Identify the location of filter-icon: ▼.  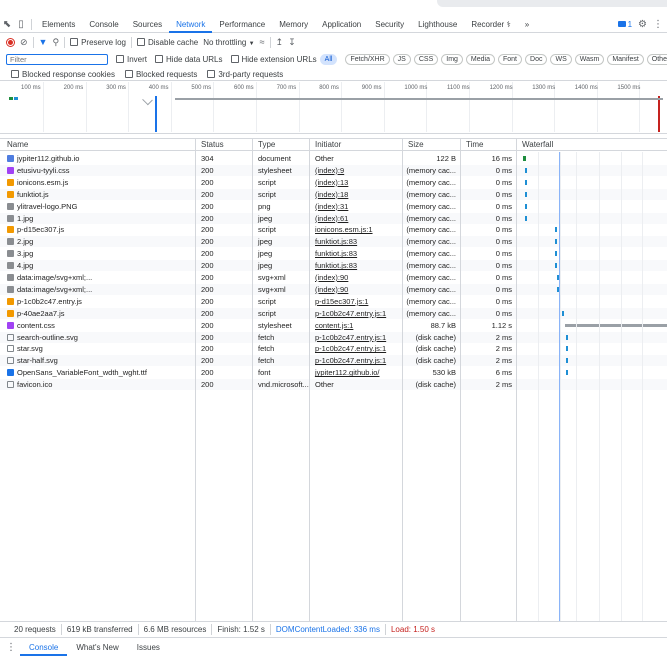
(43, 42).